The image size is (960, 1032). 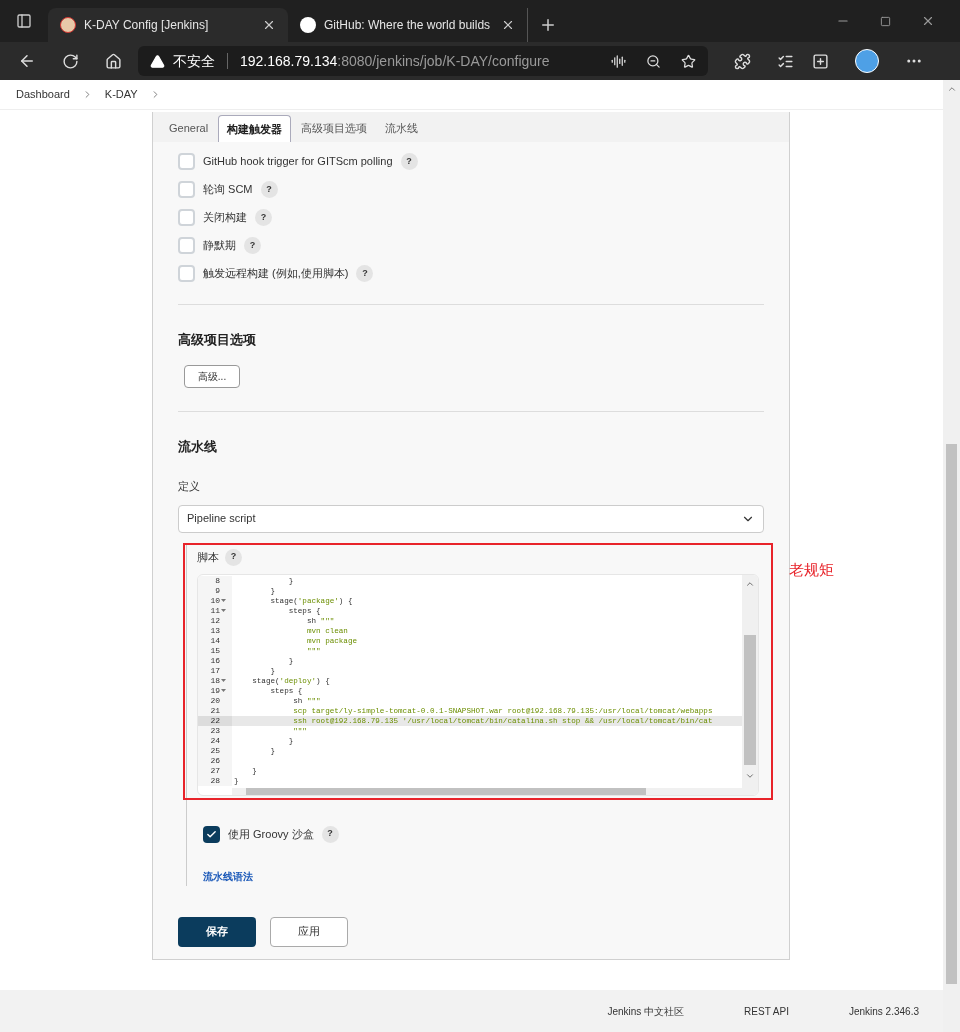 What do you see at coordinates (298, 162) in the screenshot?
I see `checkbox-label: GitHub hook trigger for GITScm polling` at bounding box center [298, 162].